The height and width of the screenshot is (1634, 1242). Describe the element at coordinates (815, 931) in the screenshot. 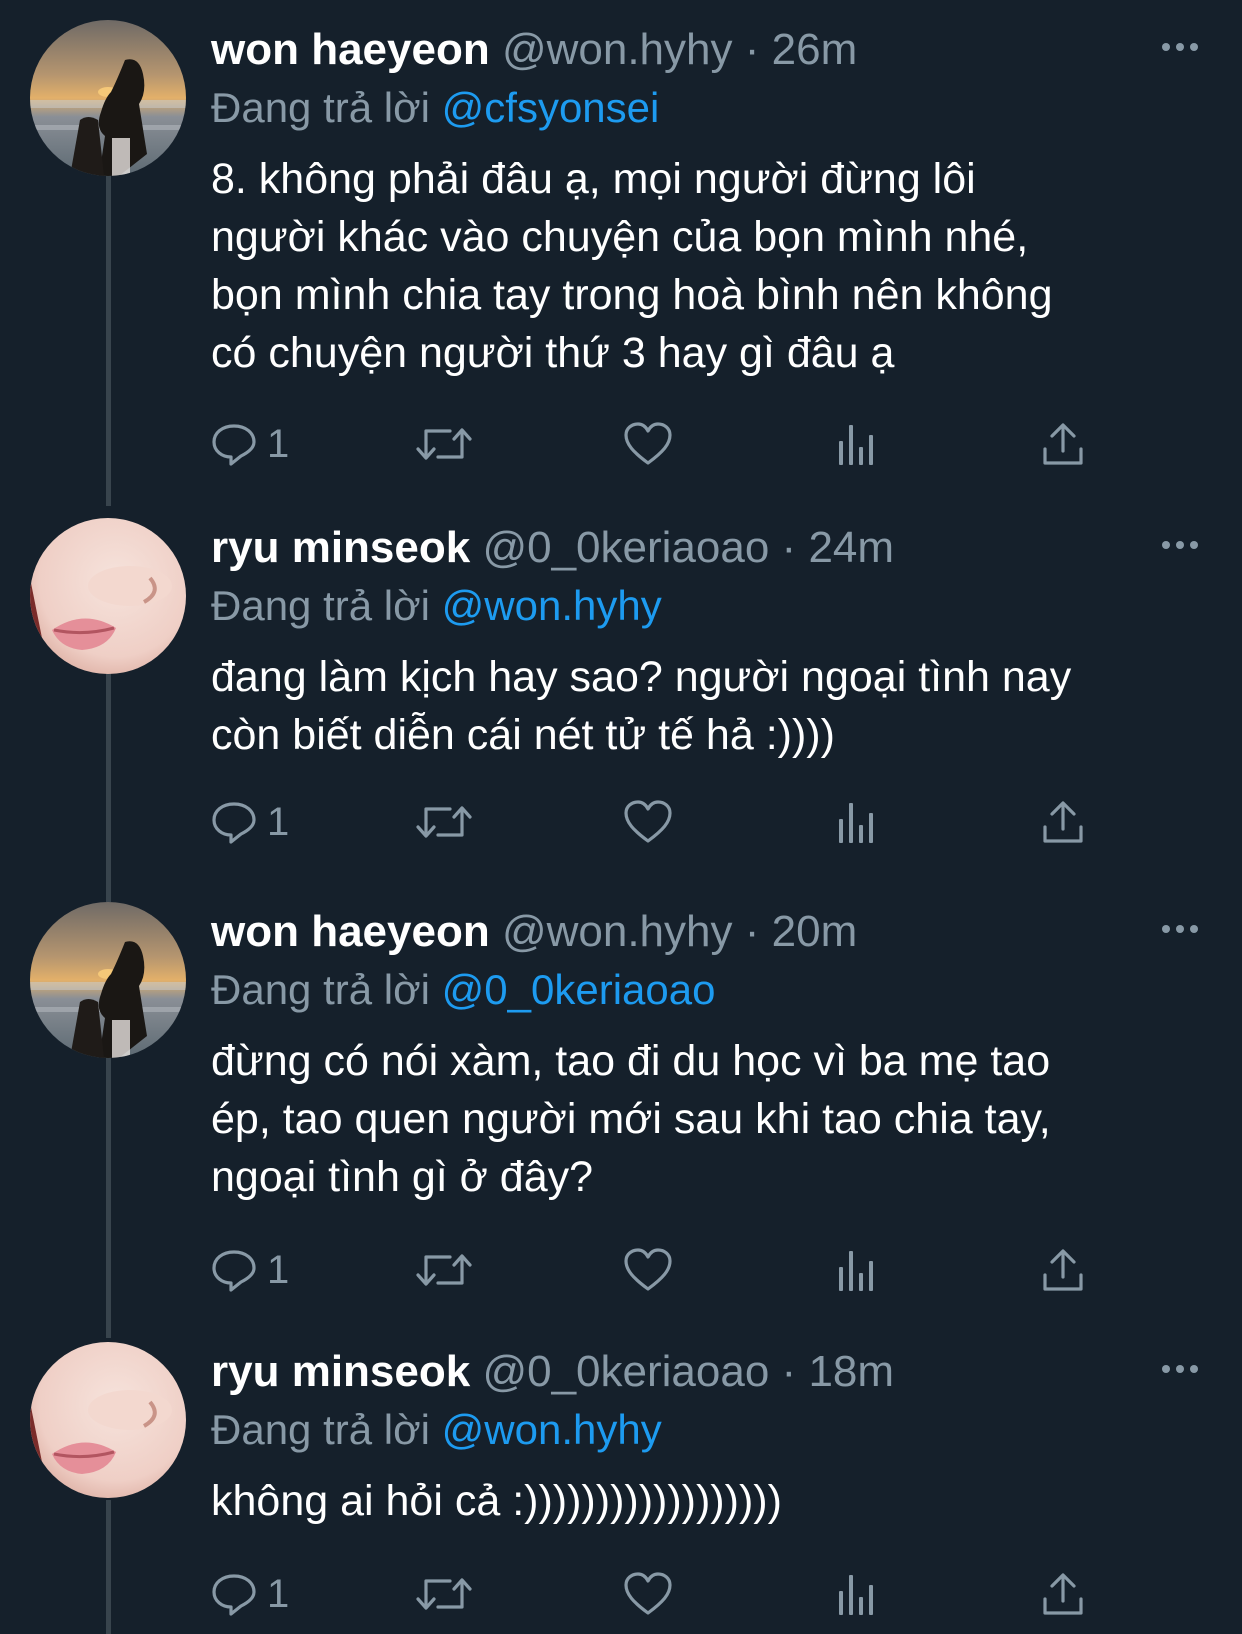

I see `timestamp: 20m` at that location.